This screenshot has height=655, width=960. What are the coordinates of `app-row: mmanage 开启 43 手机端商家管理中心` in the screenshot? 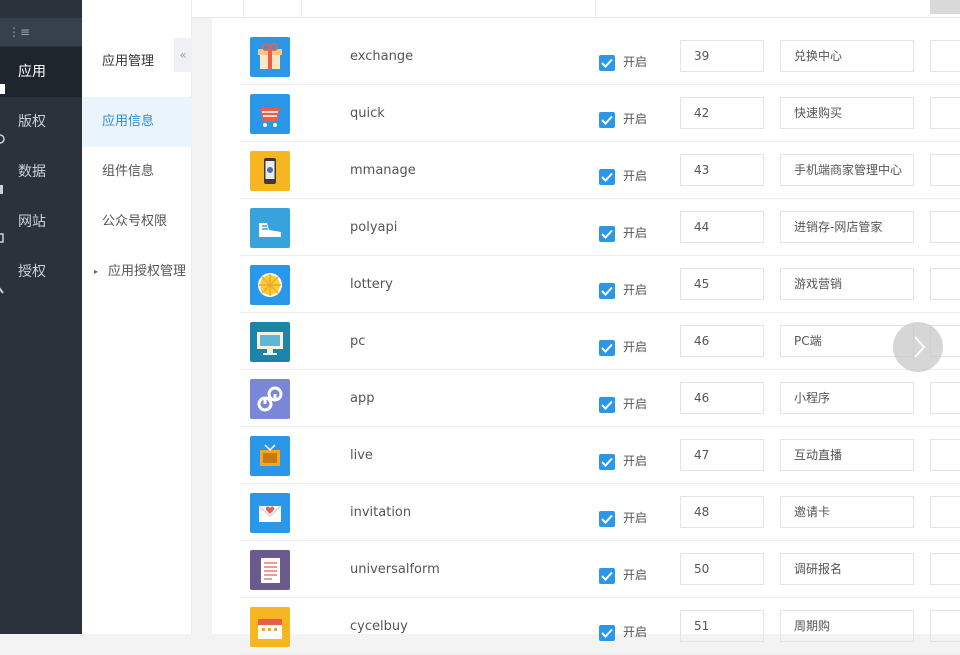 It's located at (600, 170).